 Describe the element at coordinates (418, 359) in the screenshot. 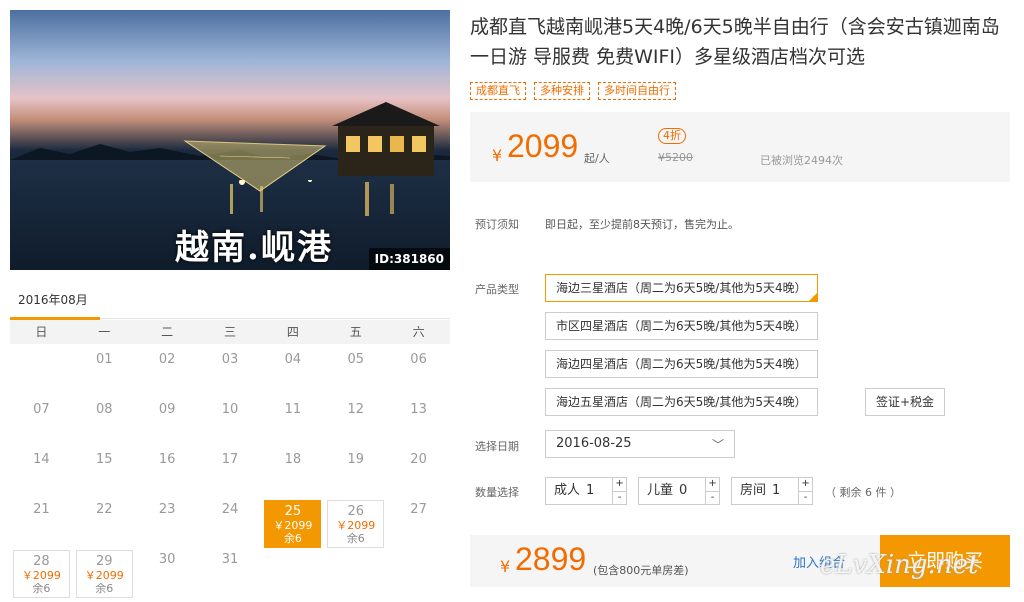

I see `day-number: 06` at that location.